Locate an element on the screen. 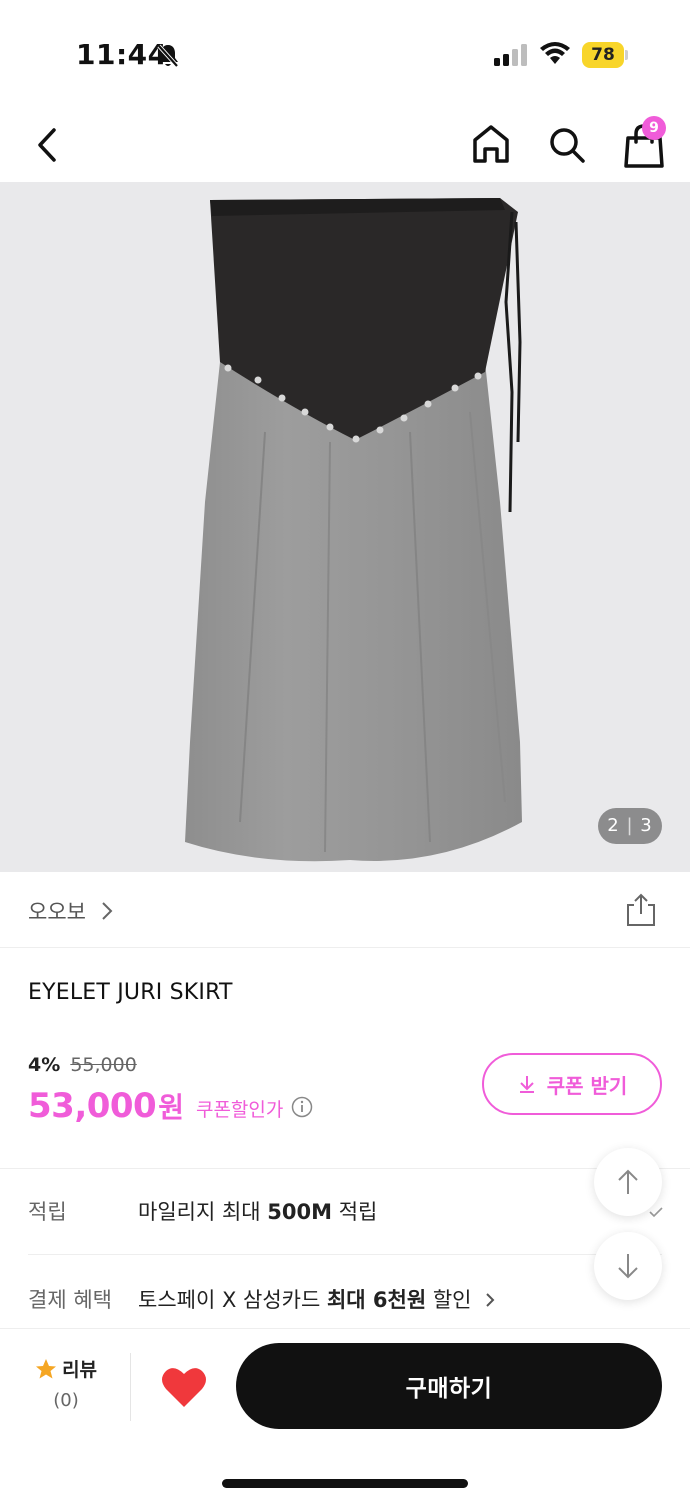 This screenshot has height=1500, width=690. points-row: 적립 마일리지 최대 500M 적립 is located at coordinates (348, 1211).